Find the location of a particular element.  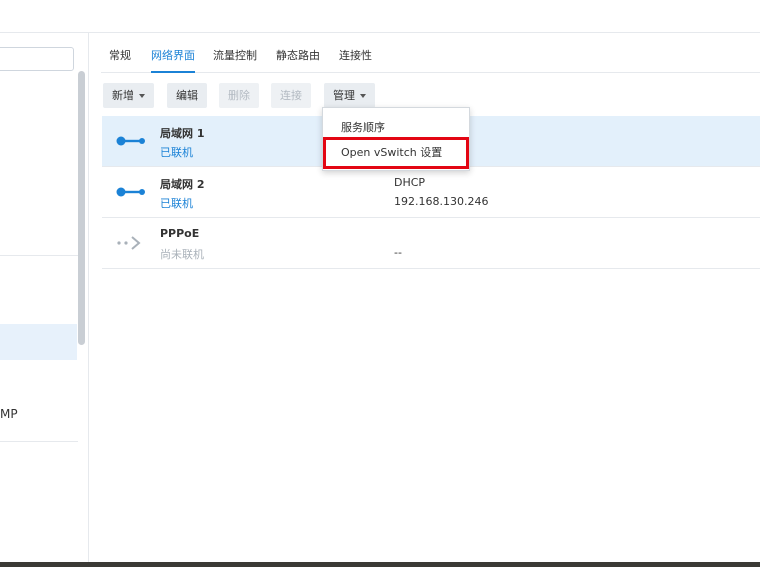

manage-button: 管理 is located at coordinates (349, 95).